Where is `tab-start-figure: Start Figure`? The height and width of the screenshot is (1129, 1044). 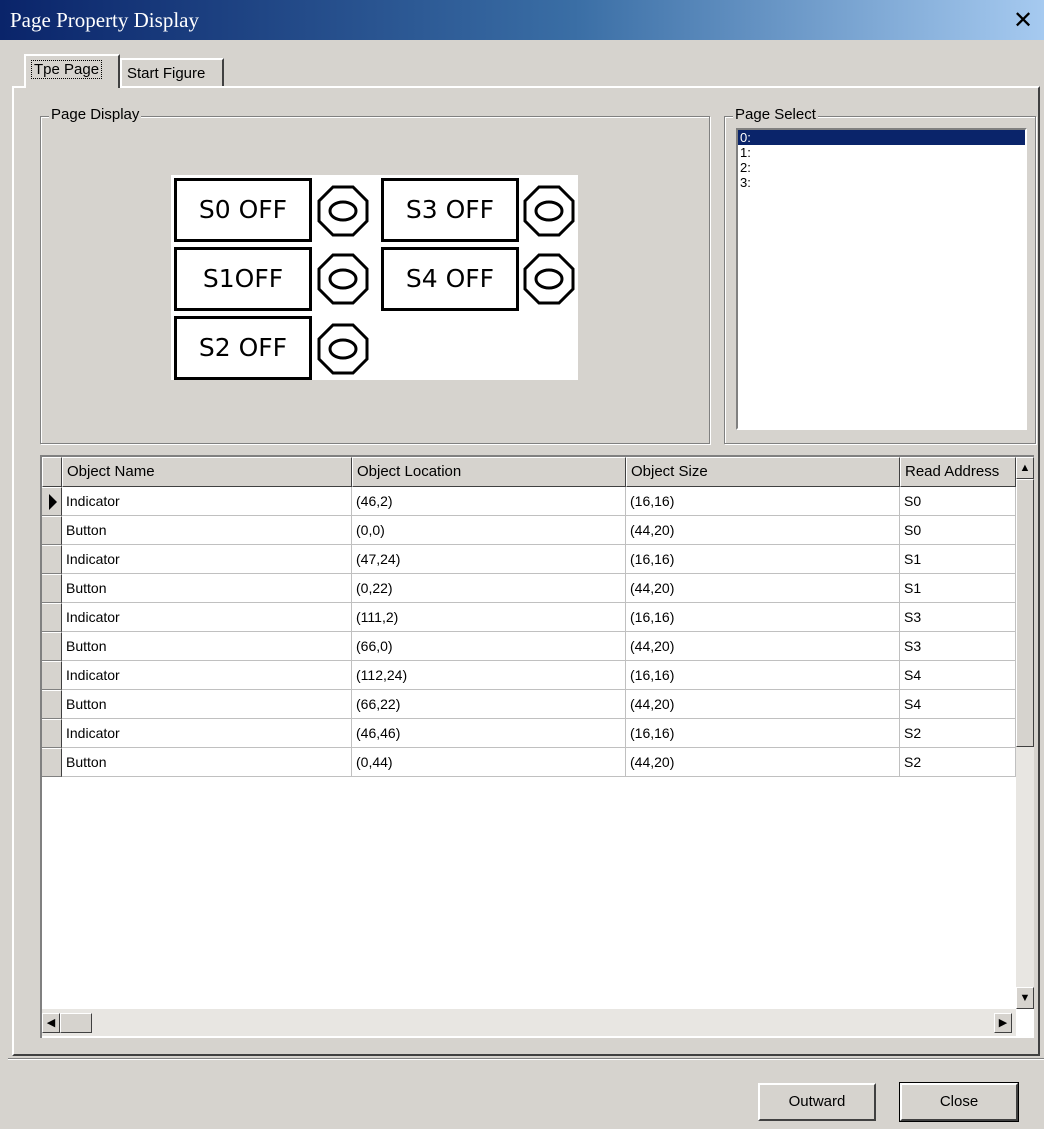
tab-start-figure: Start Figure is located at coordinates (172, 72).